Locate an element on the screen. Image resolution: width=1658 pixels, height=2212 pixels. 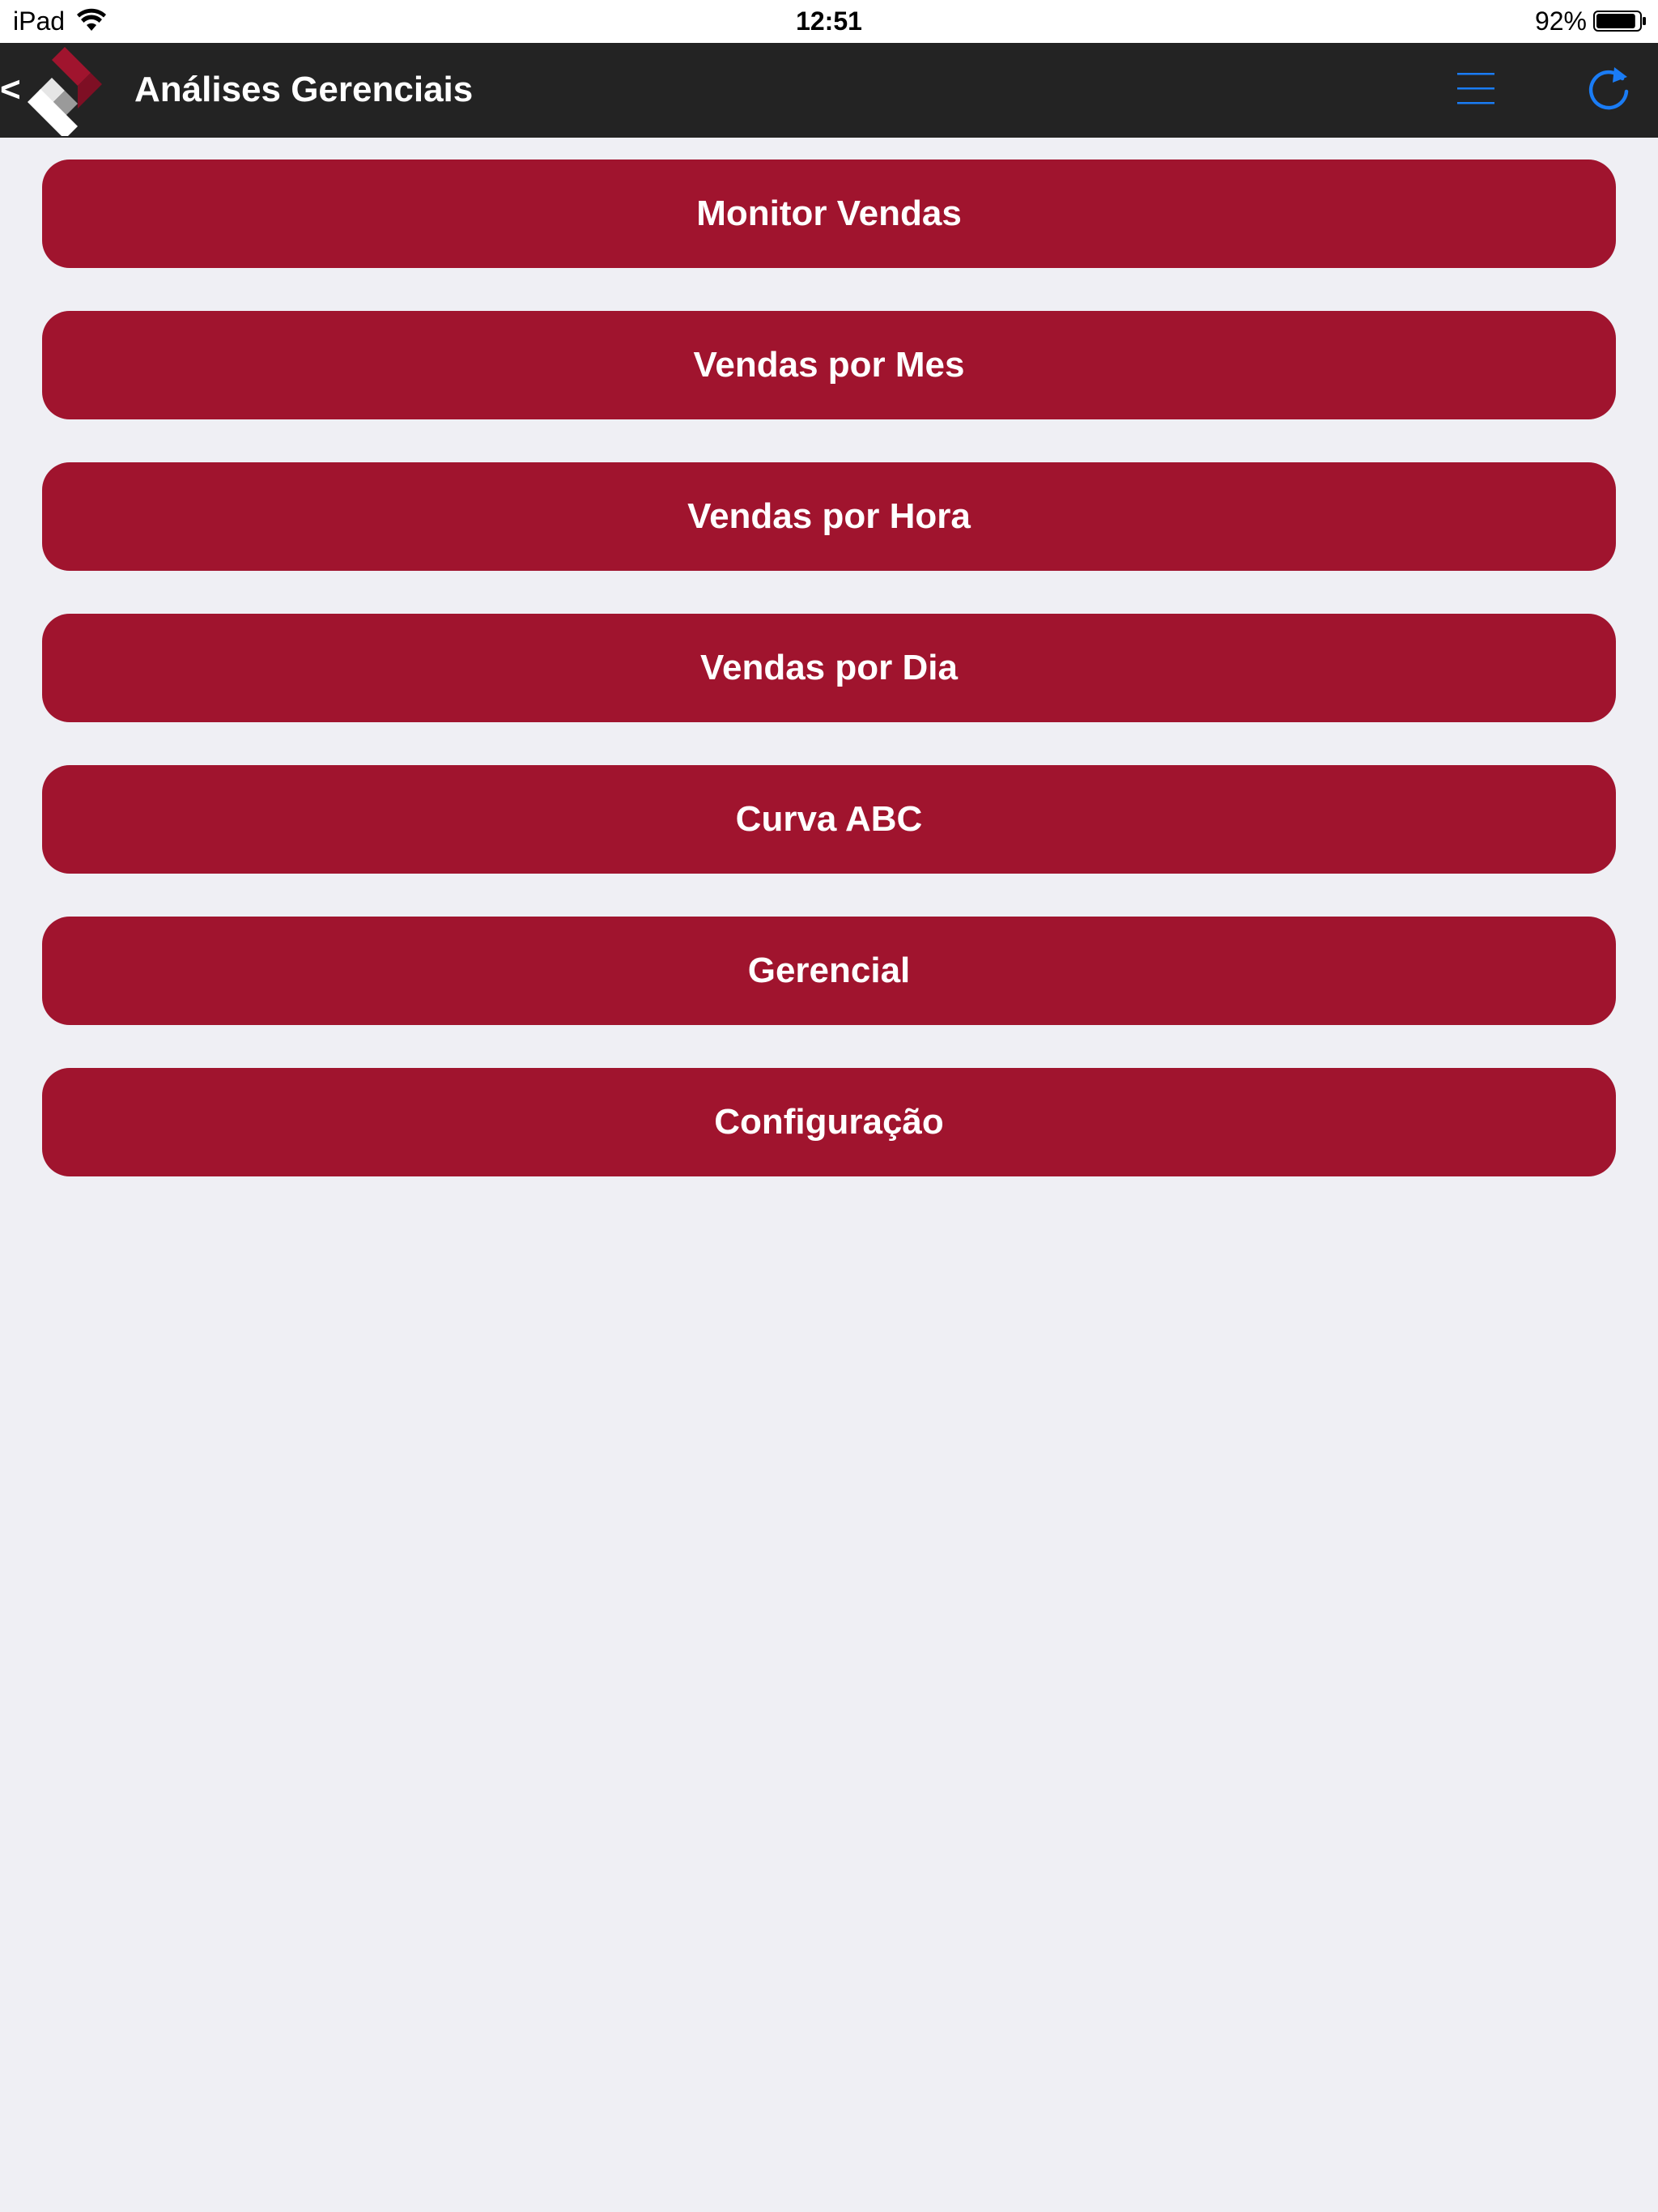
vendas-por-mes-button: Vendas por Mes is located at coordinates (829, 365).